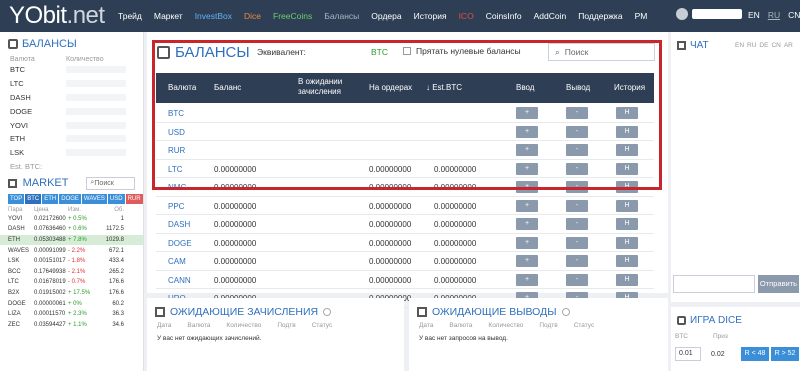 Image resolution: width=800 pixels, height=371 pixels. What do you see at coordinates (15, 218) in the screenshot?
I see `market-pair: YOVI` at bounding box center [15, 218].